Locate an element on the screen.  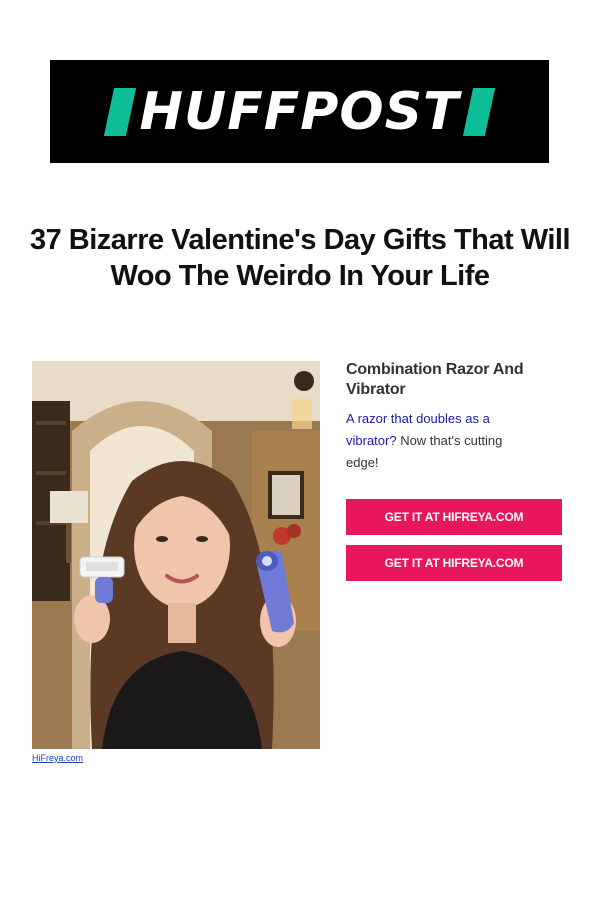
logo-right-bar is located at coordinates (478, 111).